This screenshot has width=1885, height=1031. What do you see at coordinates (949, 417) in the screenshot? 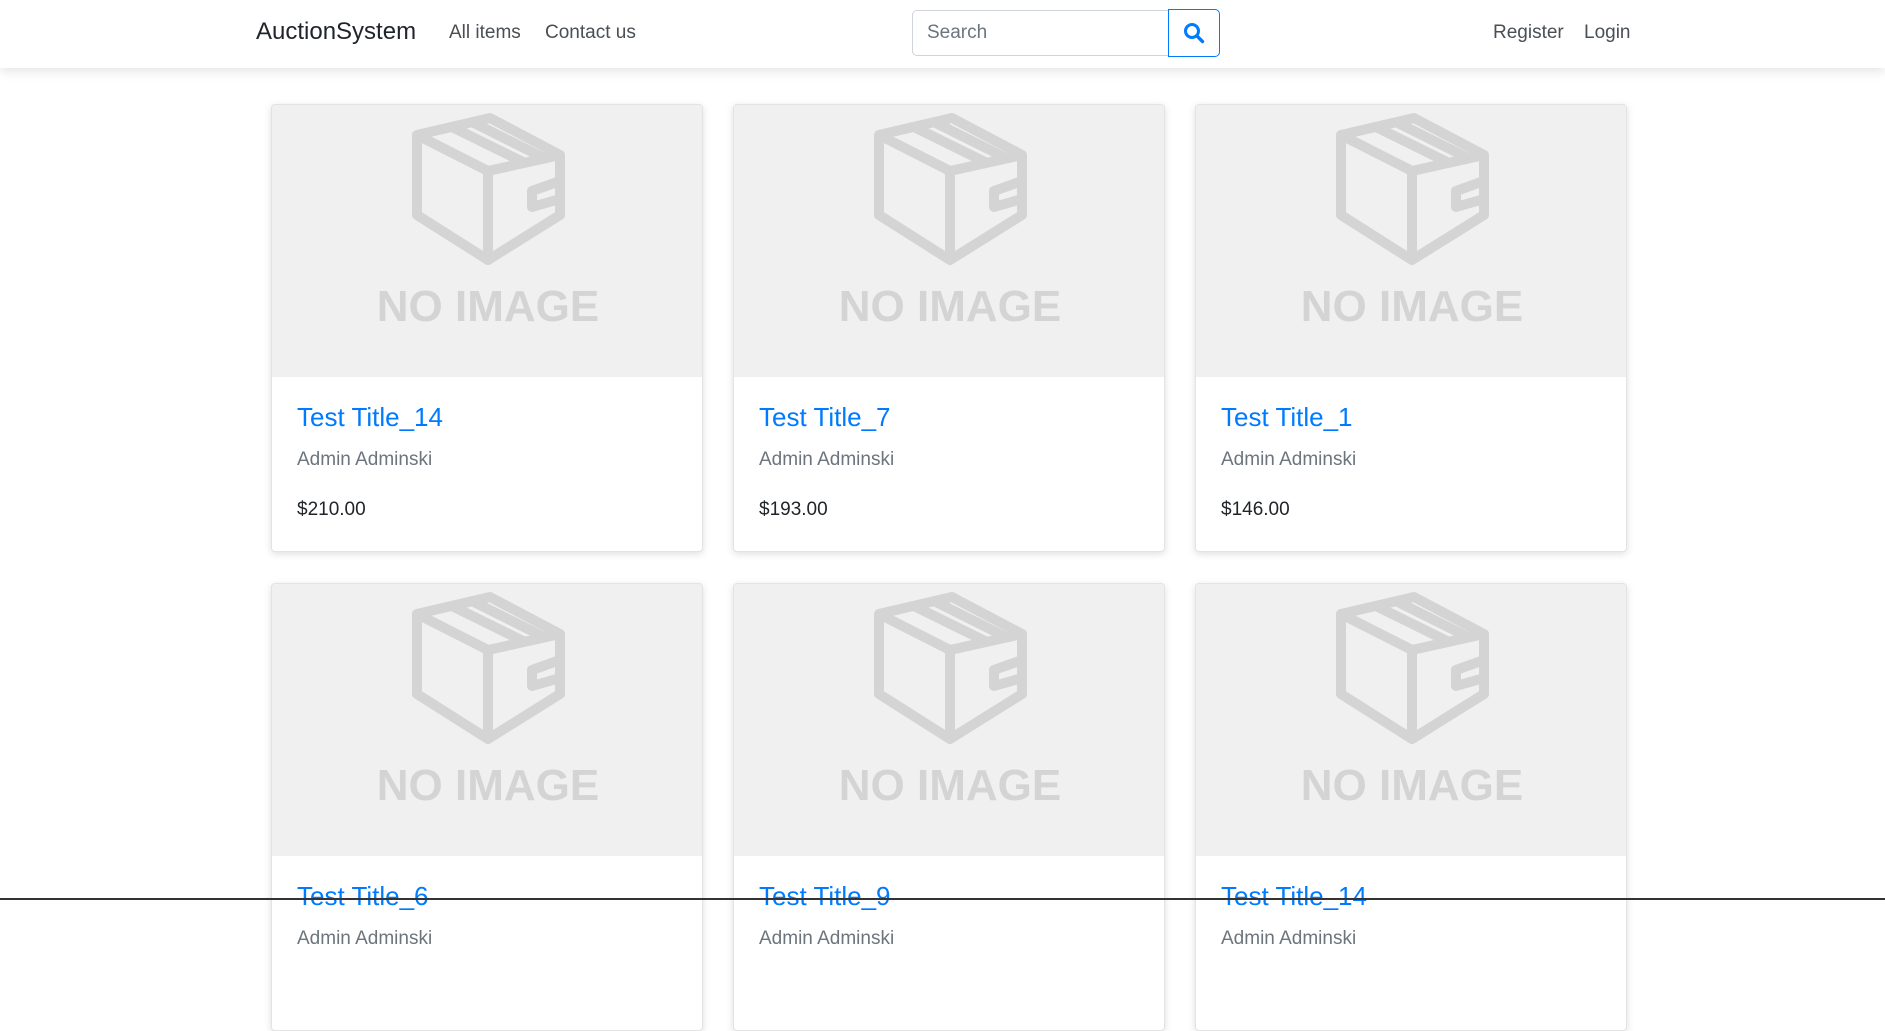
I see `item-title-link: Test Title_7` at bounding box center [949, 417].